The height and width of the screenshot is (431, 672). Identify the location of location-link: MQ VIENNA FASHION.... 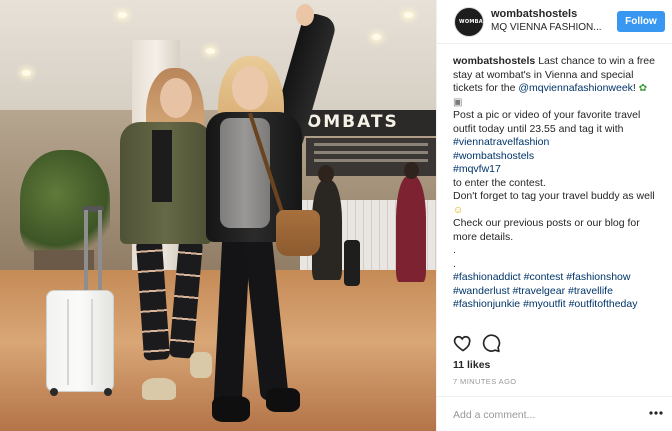
(546, 27).